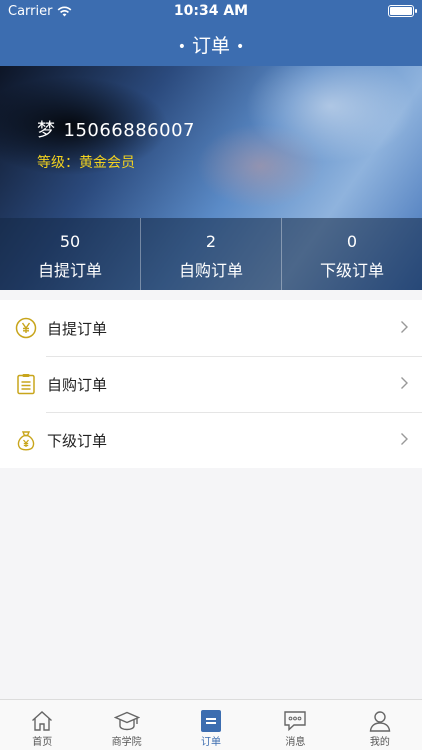  I want to click on menu-item-label: 自提订单, so click(77, 328).